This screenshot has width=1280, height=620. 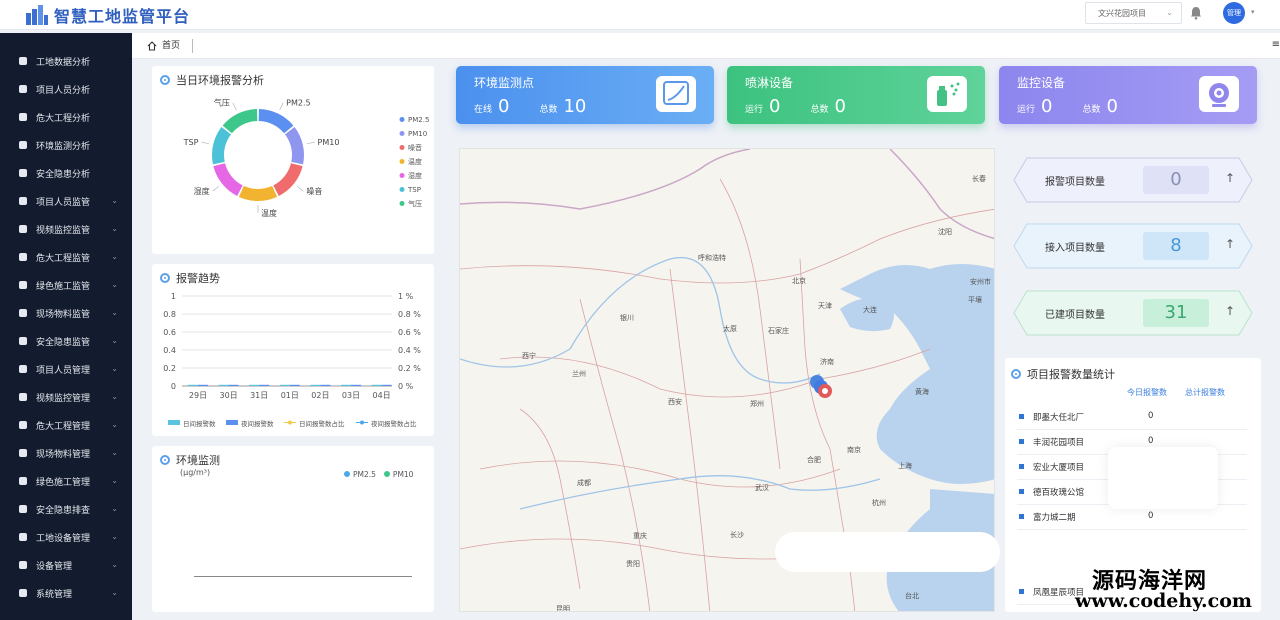 What do you see at coordinates (414, 190) in the screenshot?
I see `legend-label: TSP` at bounding box center [414, 190].